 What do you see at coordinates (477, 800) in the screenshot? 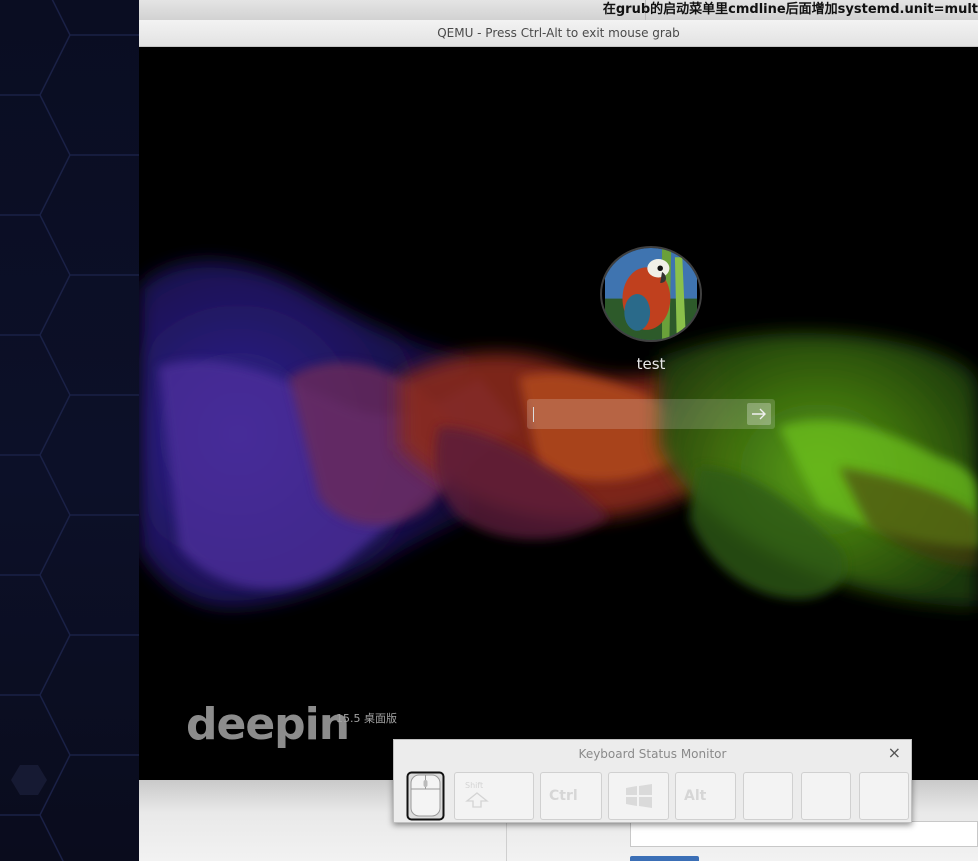
I see `shift-arrow-icon` at bounding box center [477, 800].